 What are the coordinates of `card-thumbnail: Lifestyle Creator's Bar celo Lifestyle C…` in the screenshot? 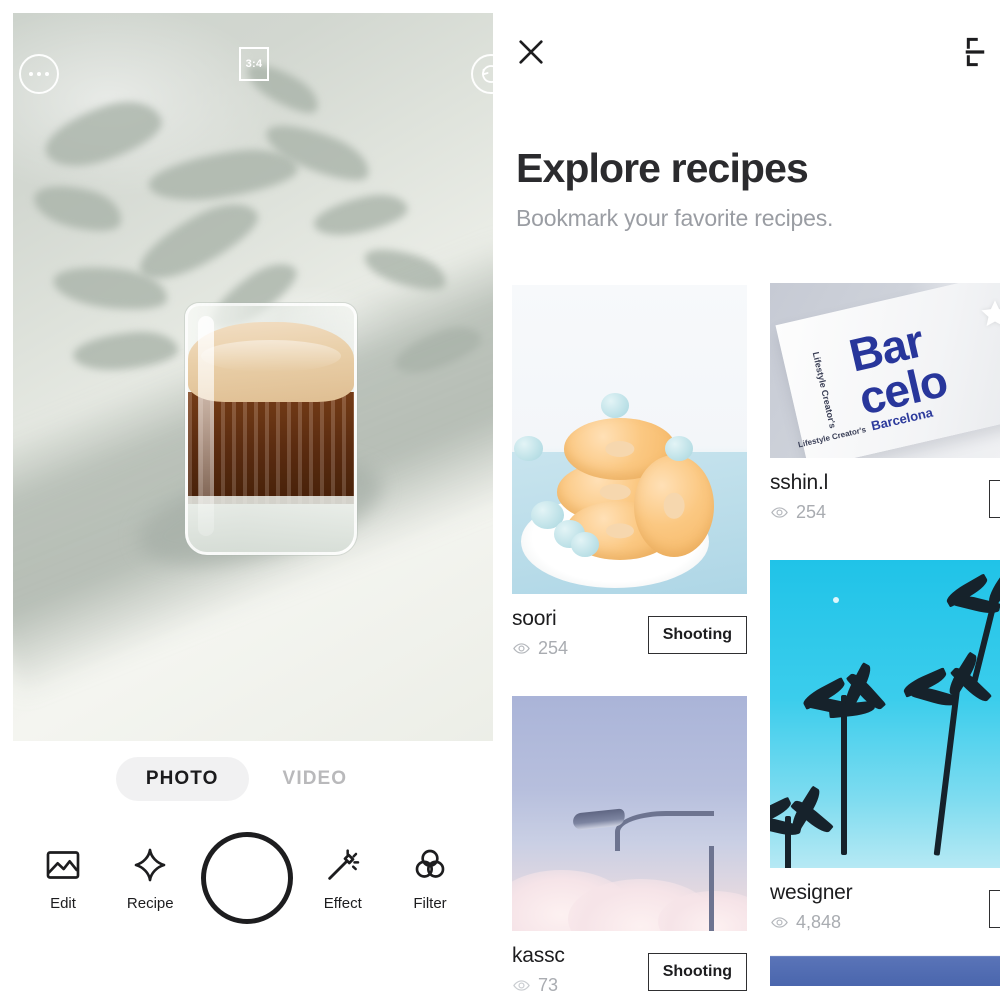 It's located at (885, 370).